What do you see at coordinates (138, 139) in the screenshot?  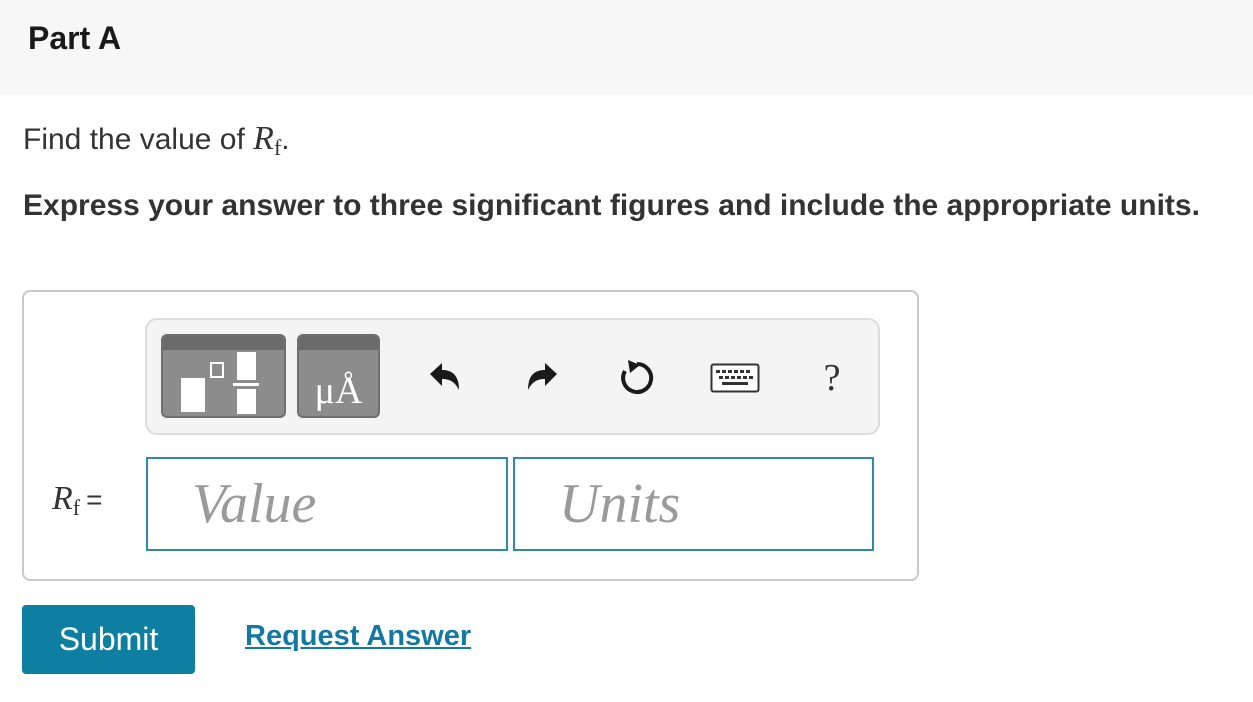 I see `question-prefix: Find the value of` at bounding box center [138, 139].